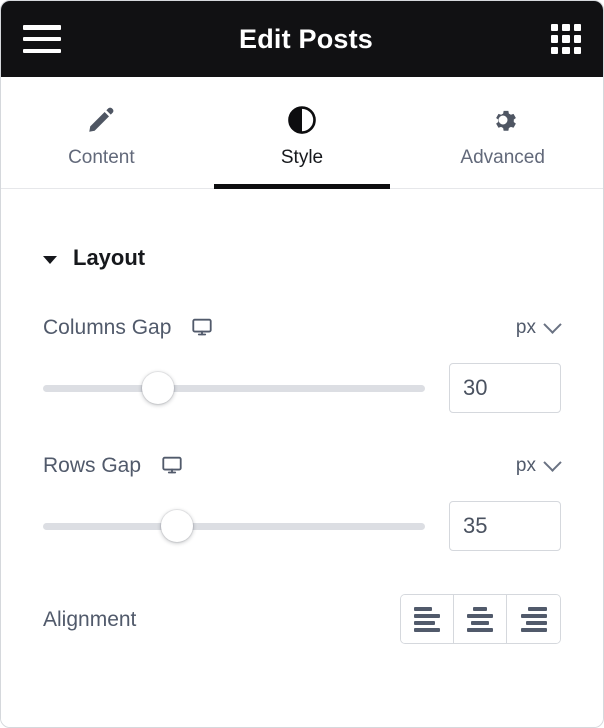 The image size is (604, 728). I want to click on slider-rows-gap, so click(234, 526).